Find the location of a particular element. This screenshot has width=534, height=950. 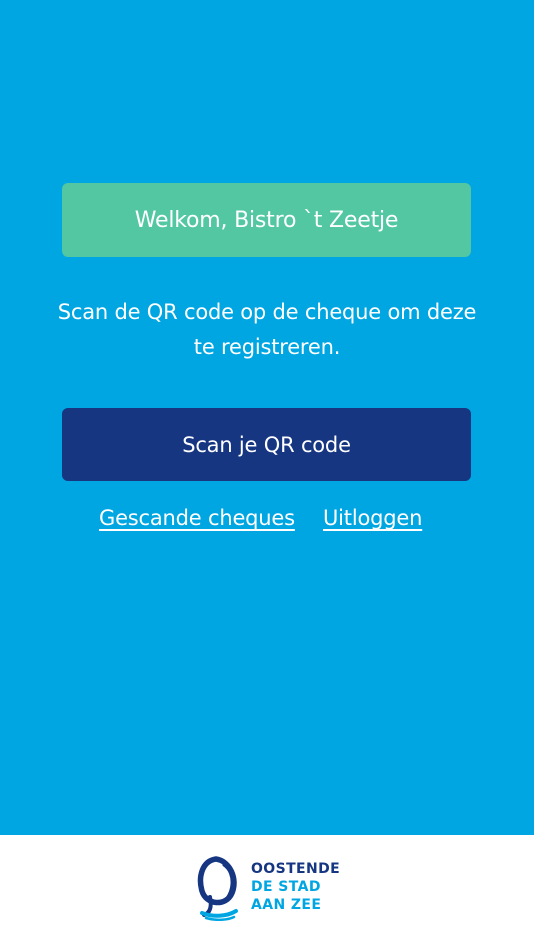

scanned-cheques-link: Gescande cheques is located at coordinates (197, 518).